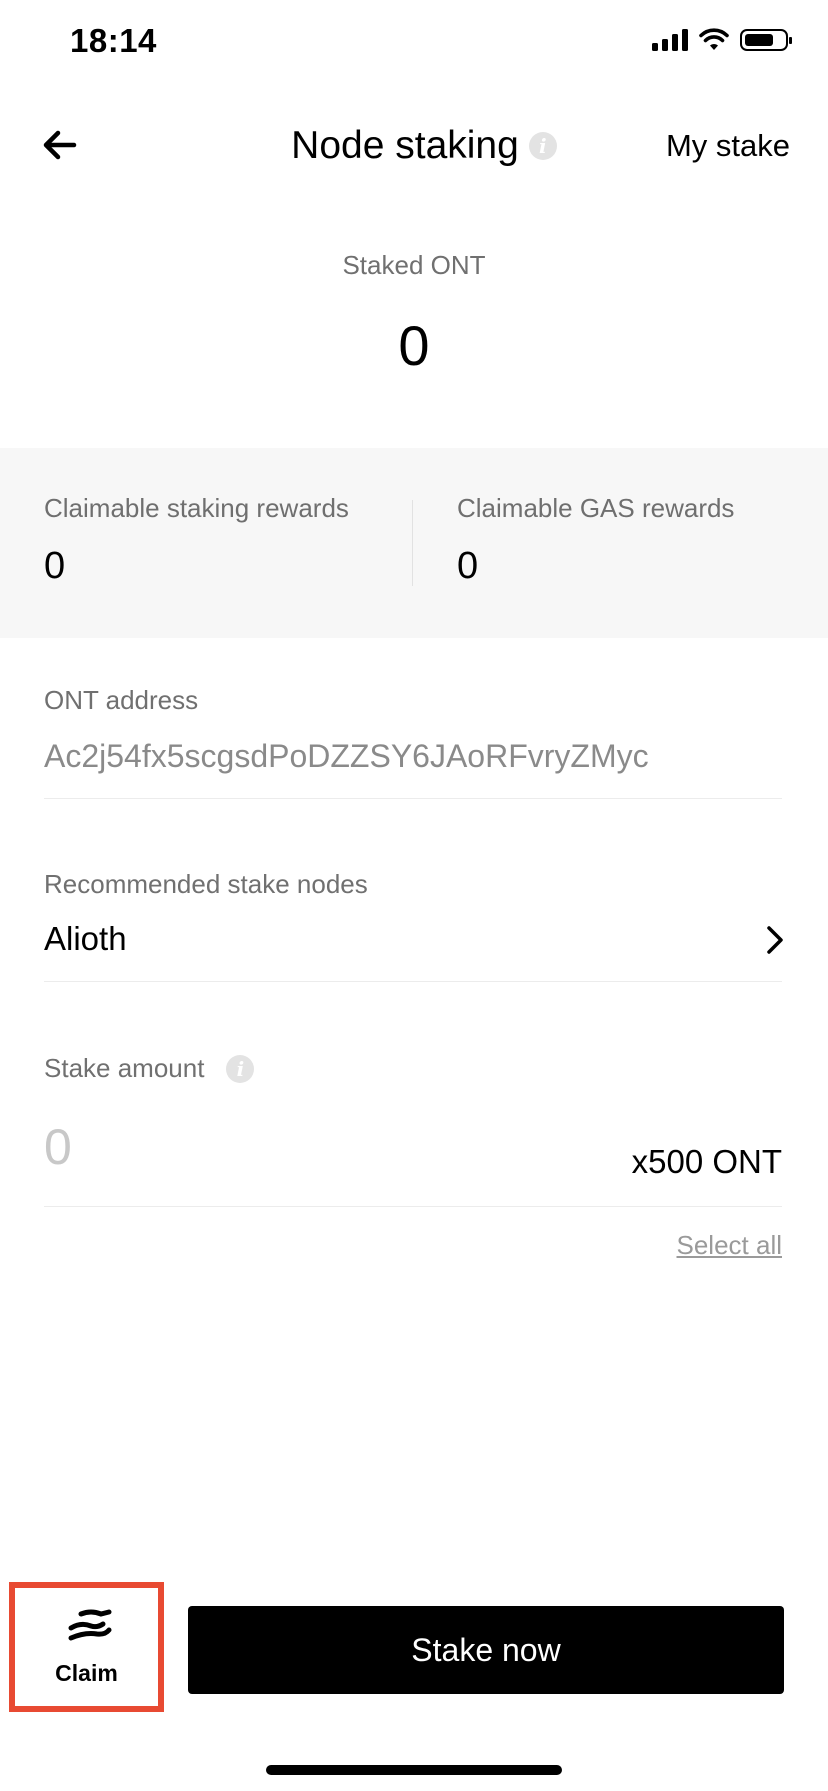  Describe the element at coordinates (86, 1647) in the screenshot. I see `claim-button: Claim` at that location.